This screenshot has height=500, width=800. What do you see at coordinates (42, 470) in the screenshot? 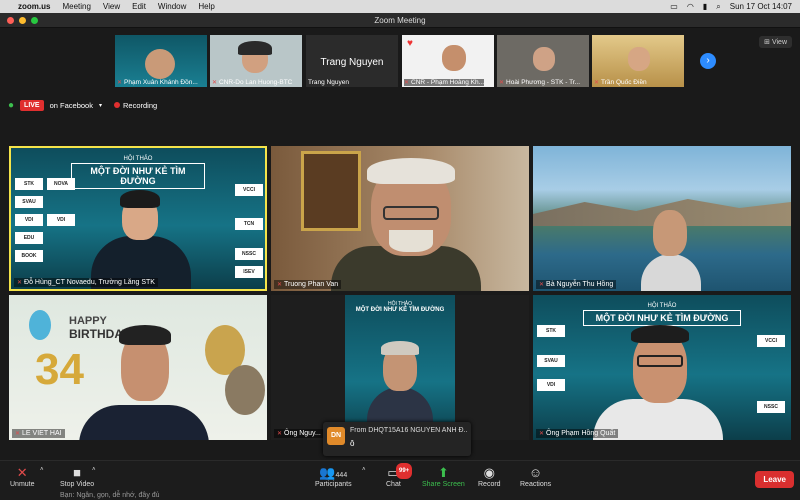
I see `audio-options-chevron-icon: ˄` at bounding box center [42, 470].